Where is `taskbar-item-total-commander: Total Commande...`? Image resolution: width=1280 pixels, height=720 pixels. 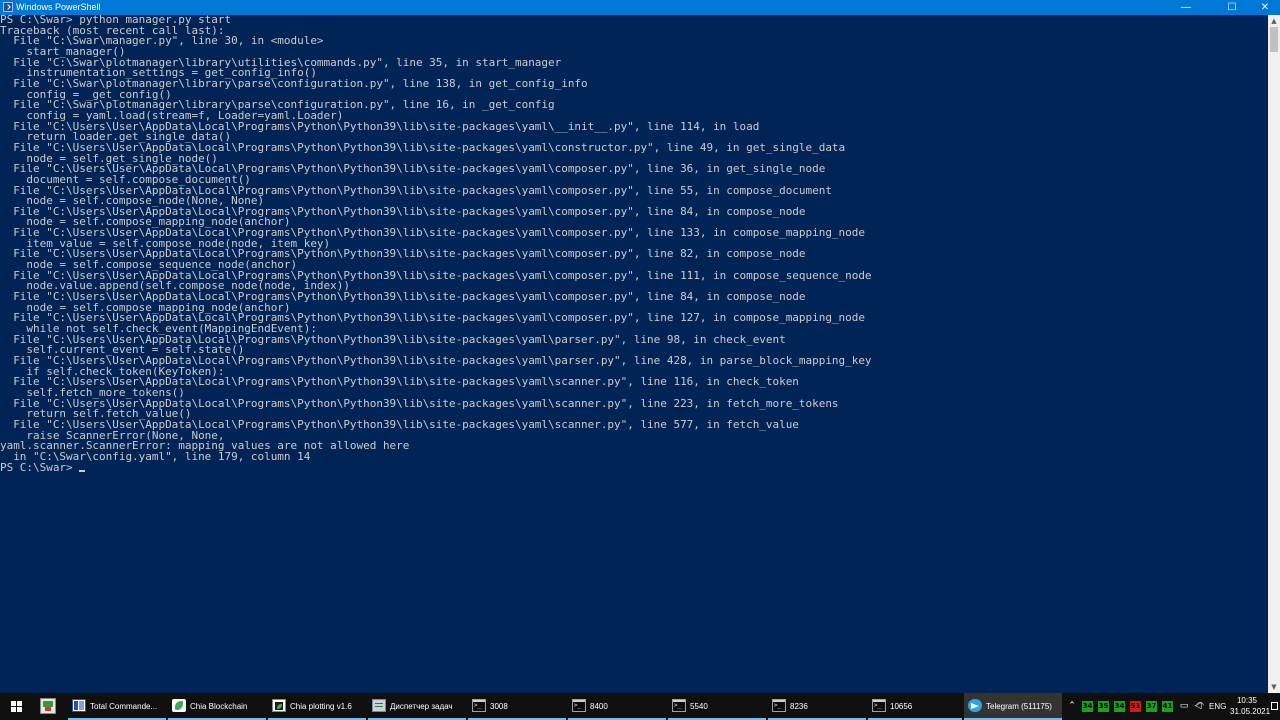
taskbar-item-total-commander: Total Commande... is located at coordinates (117, 706).